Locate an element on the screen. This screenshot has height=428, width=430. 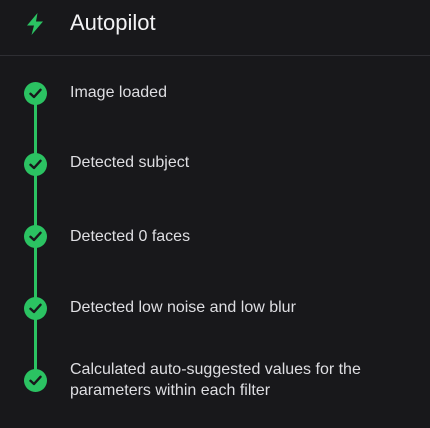
page-title: Autopilot is located at coordinates (113, 22).